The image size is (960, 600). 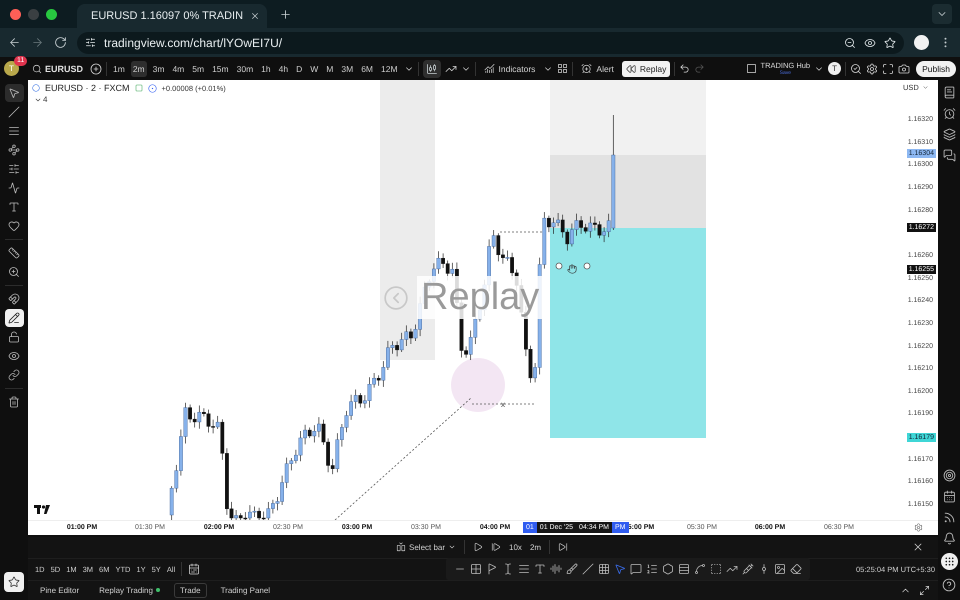 What do you see at coordinates (835, 68) in the screenshot?
I see `user-avatar: T` at bounding box center [835, 68].